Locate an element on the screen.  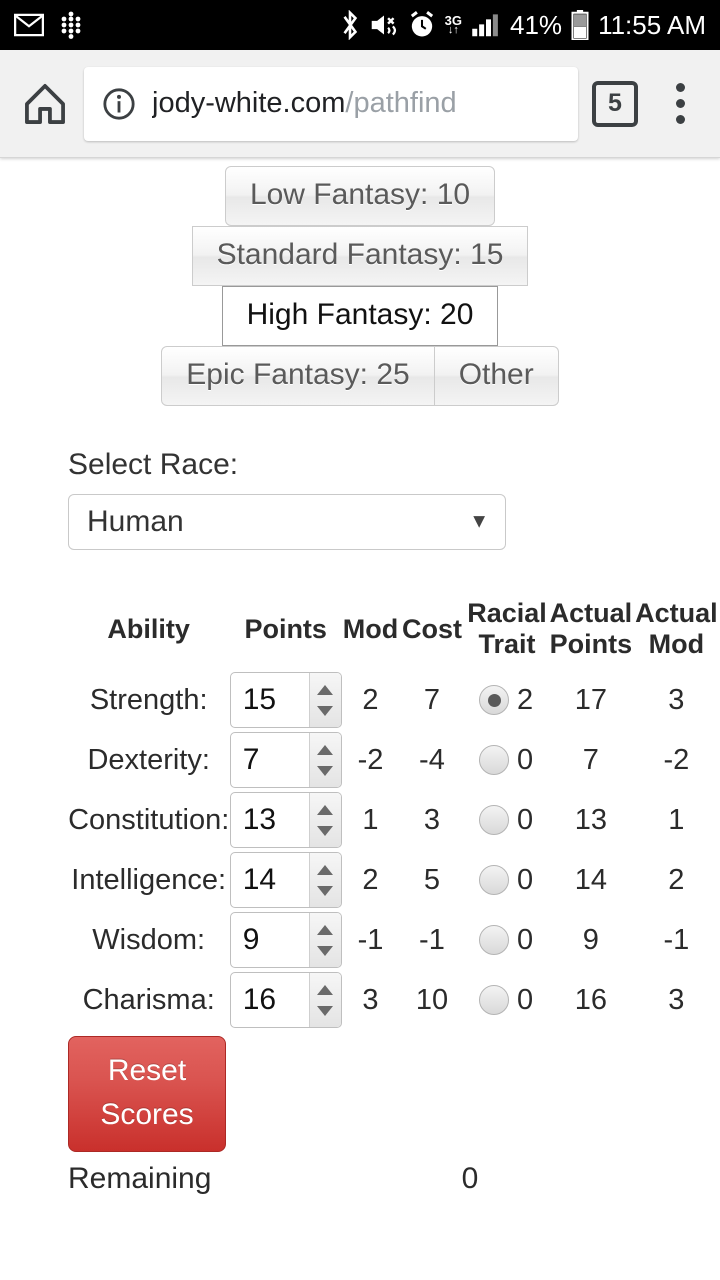
points-input: 9 is located at coordinates (270, 940).